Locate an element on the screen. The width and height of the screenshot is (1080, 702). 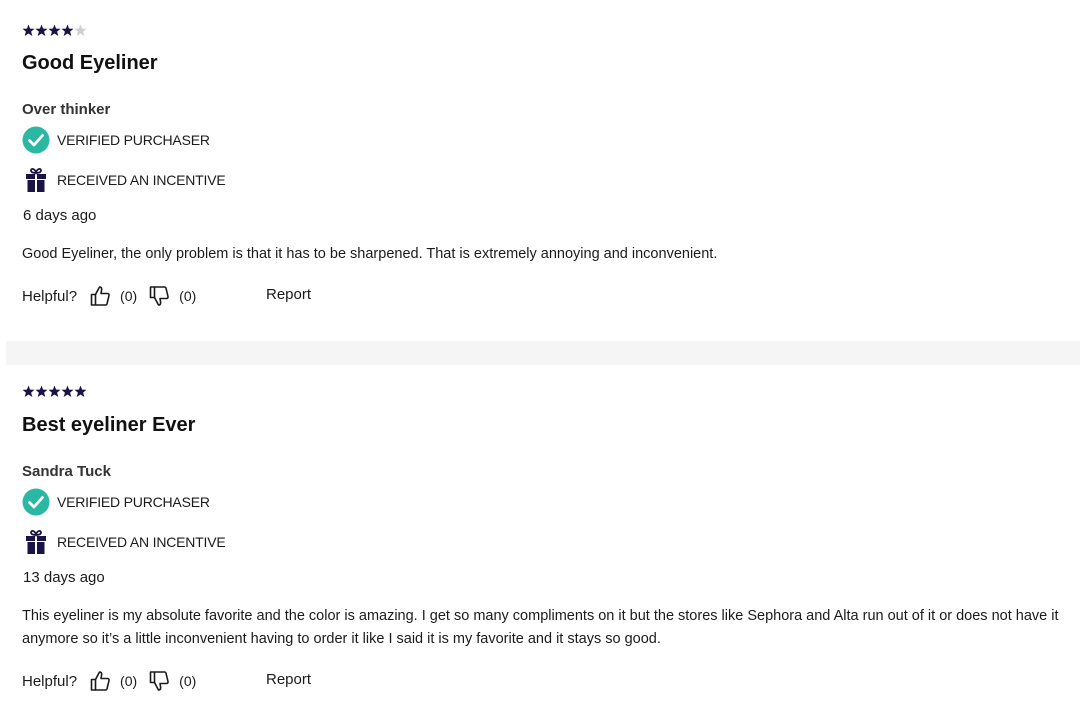
star-empty-icon is located at coordinates (80, 30).